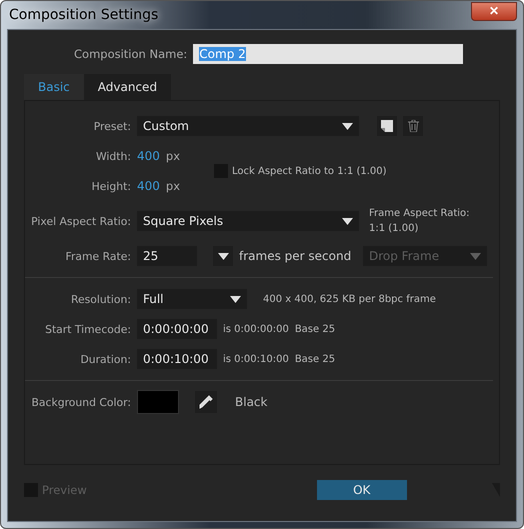 Image resolution: width=524 pixels, height=529 pixels. What do you see at coordinates (413, 126) in the screenshot?
I see `trash-icon` at bounding box center [413, 126].